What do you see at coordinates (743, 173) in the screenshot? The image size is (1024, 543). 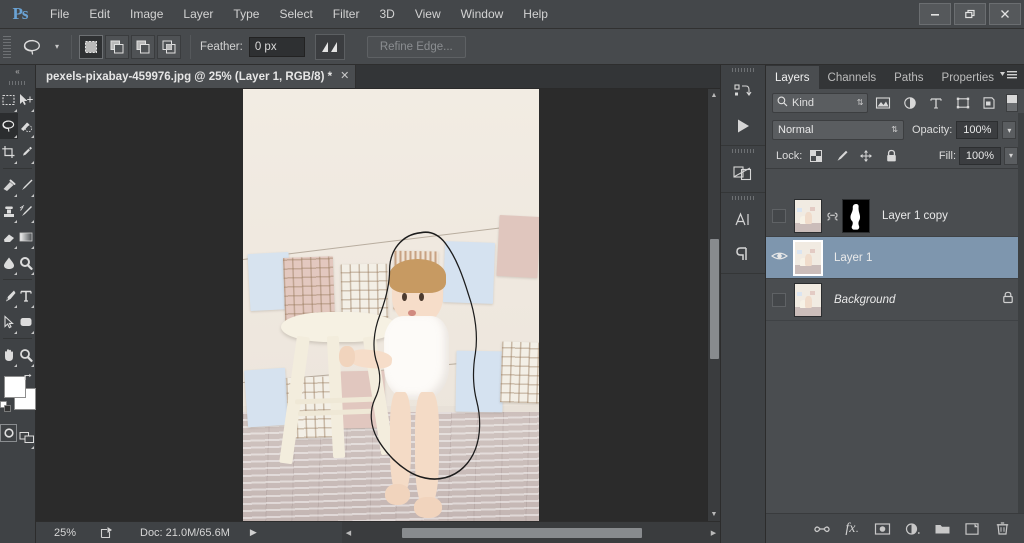 I see `adjustments-panel-icon` at bounding box center [743, 173].